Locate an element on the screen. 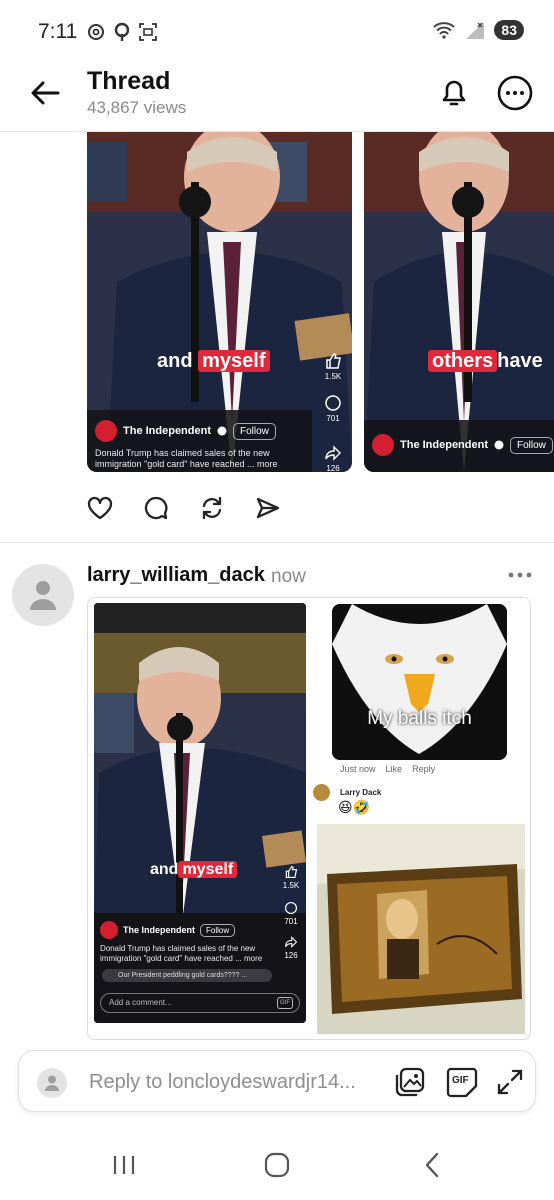 Image resolution: width=554 pixels, height=1200 pixels. shot-caption-highlight: myself is located at coordinates (208, 869).